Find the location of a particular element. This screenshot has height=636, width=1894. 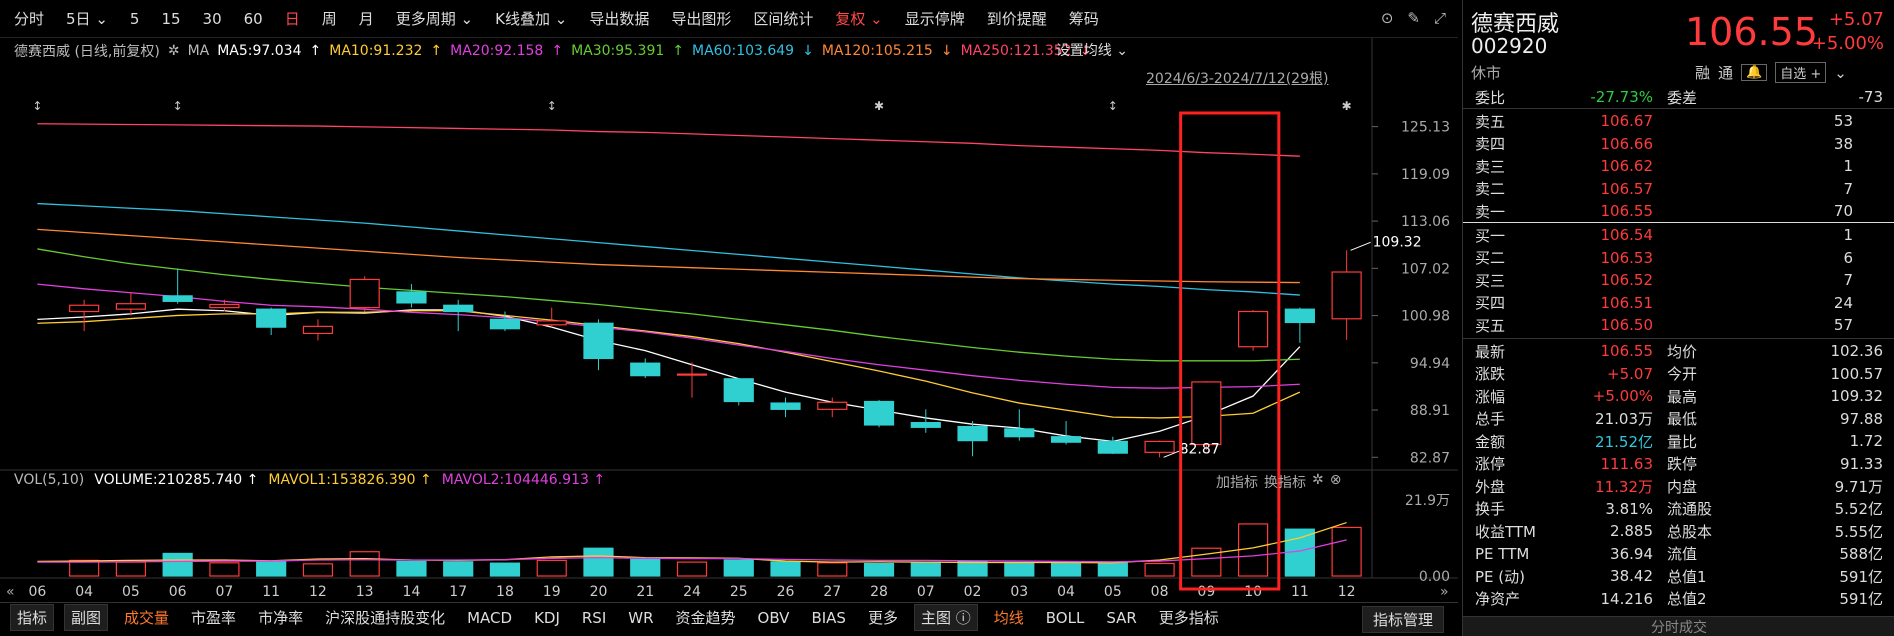

gear-icon: ✲ is located at coordinates (1318, 482).